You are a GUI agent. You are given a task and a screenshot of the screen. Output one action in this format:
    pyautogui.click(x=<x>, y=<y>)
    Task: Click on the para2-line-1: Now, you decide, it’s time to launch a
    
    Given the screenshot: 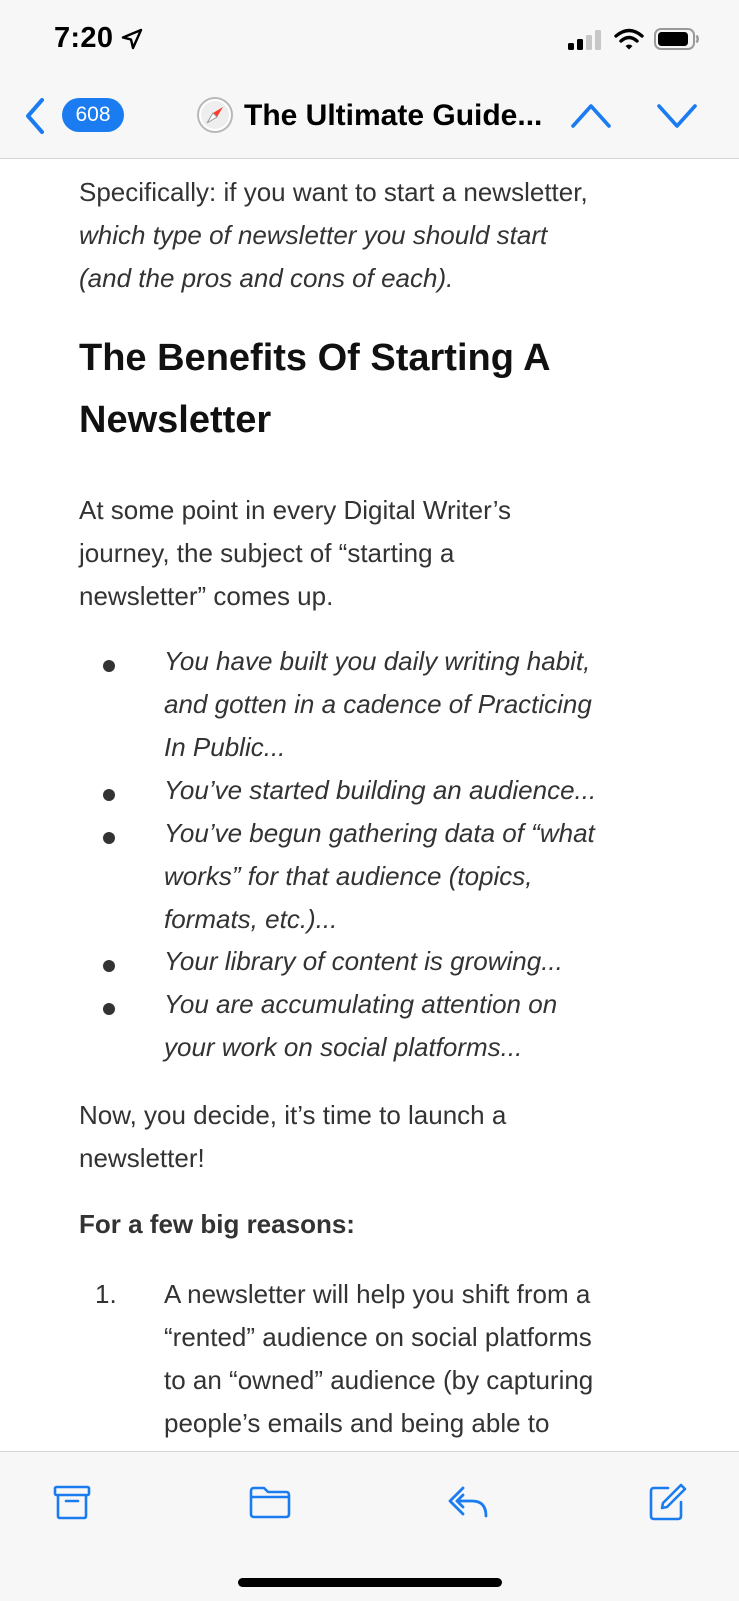 What is the action you would take?
    pyautogui.click(x=293, y=1115)
    